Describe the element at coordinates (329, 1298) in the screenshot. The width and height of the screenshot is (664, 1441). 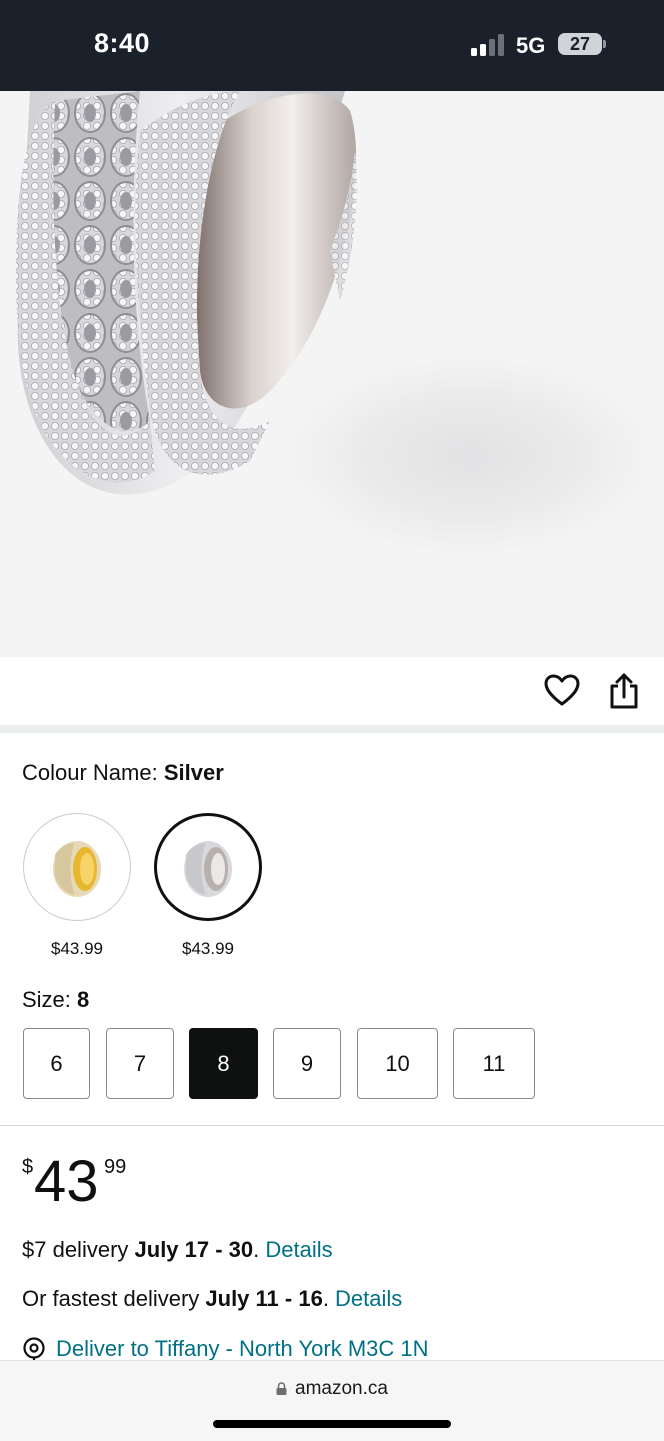
I see `delivery-fastest-suffix: .` at that location.